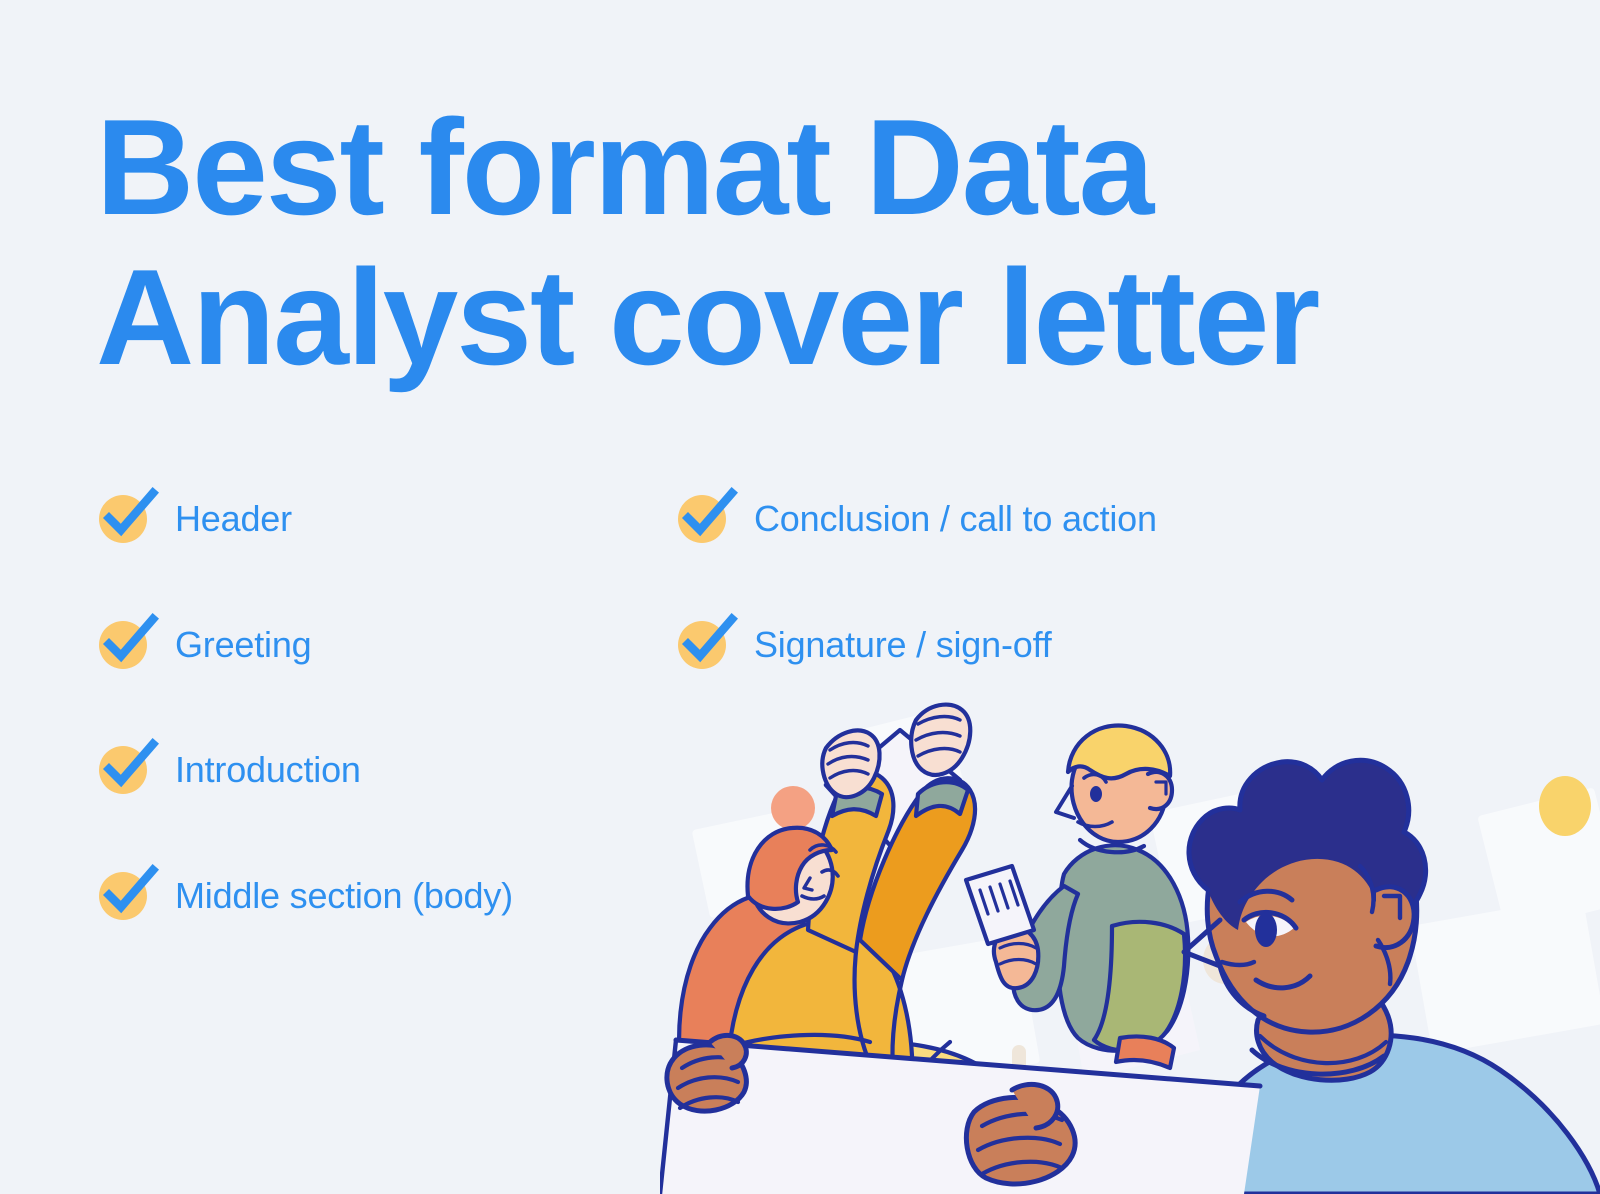 This screenshot has height=1194, width=1600. What do you see at coordinates (903, 644) in the screenshot?
I see `list-item-label: Signature / sign-off` at bounding box center [903, 644].